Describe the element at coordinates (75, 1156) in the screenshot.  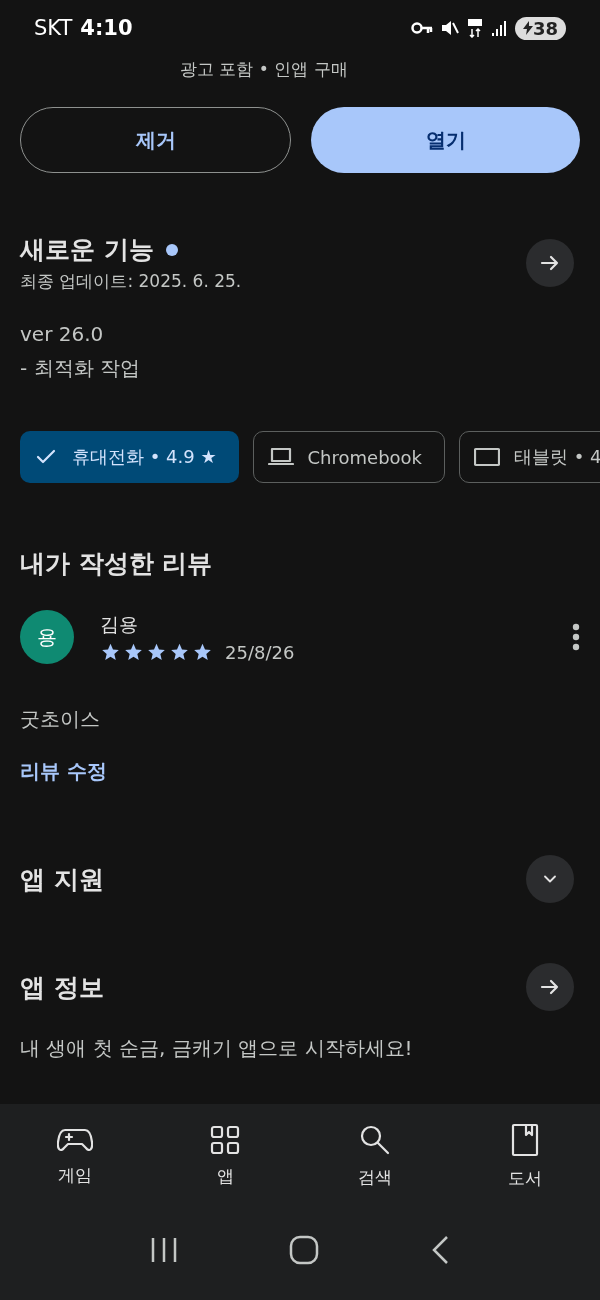
I see `nav-tab: 게임` at that location.